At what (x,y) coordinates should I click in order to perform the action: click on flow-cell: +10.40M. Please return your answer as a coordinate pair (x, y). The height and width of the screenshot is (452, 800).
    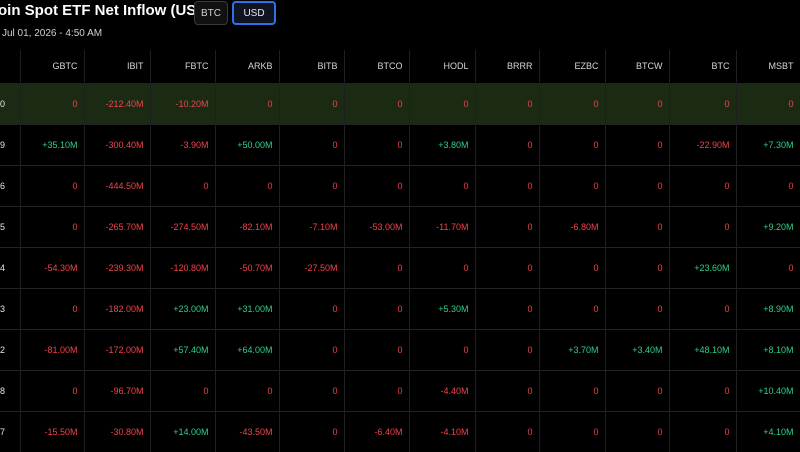
    Looking at the image, I should click on (768, 390).